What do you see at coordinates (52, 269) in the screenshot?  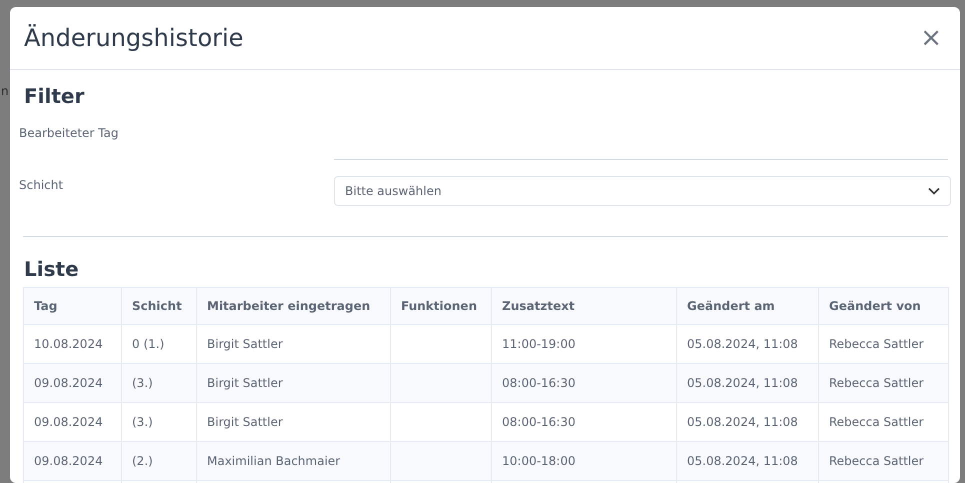 I see `section-heading: Liste` at bounding box center [52, 269].